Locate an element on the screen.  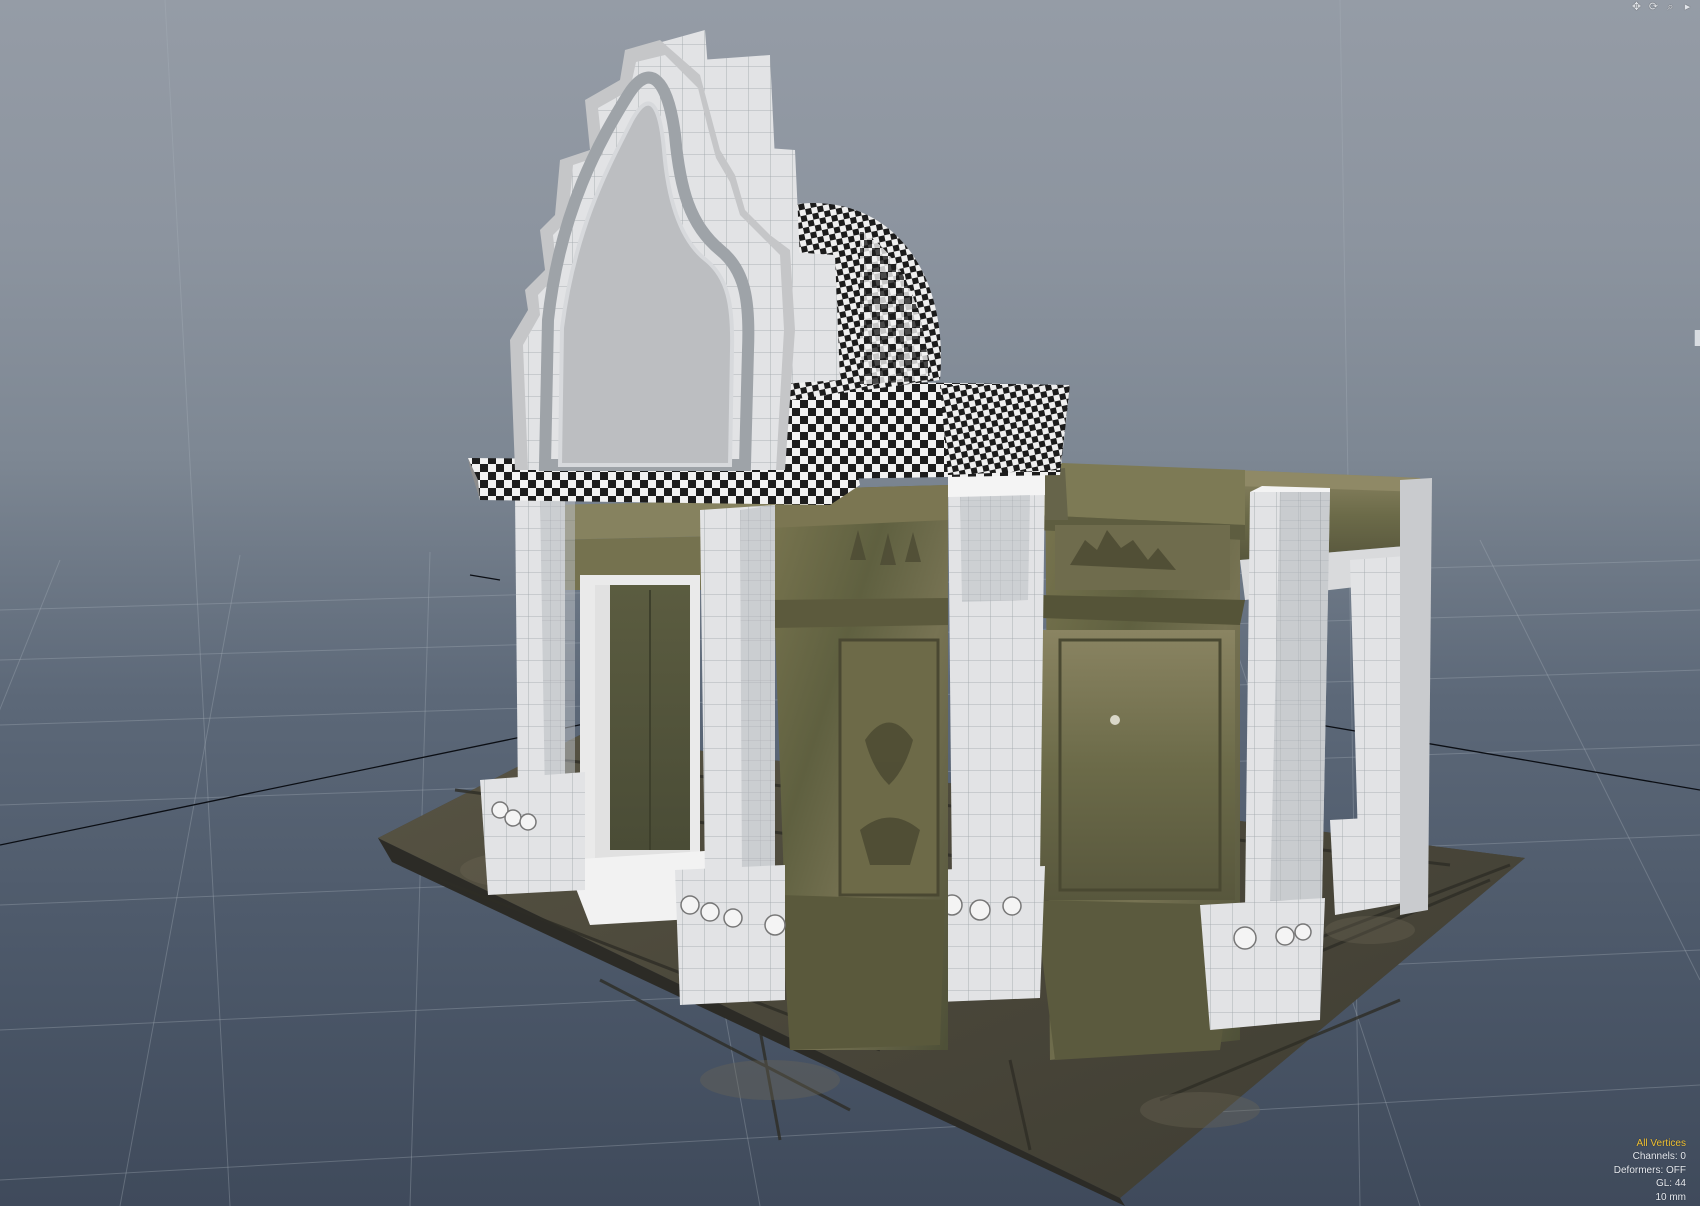
rotate-view-icon: ⟳ is located at coordinates (1653, 6).